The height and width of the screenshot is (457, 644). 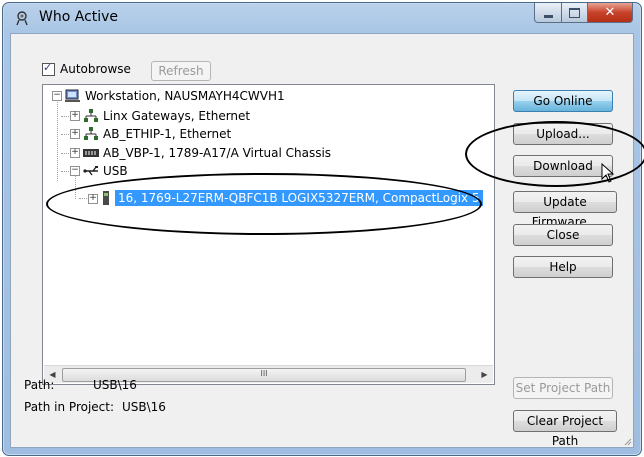 What do you see at coordinates (79, 17) in the screenshot?
I see `window-title: Who Active` at bounding box center [79, 17].